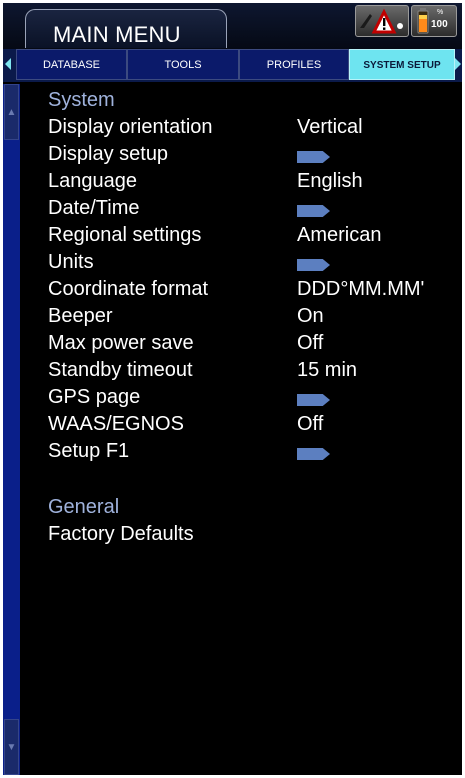  I want to click on menu-item-value: On, so click(310, 316).